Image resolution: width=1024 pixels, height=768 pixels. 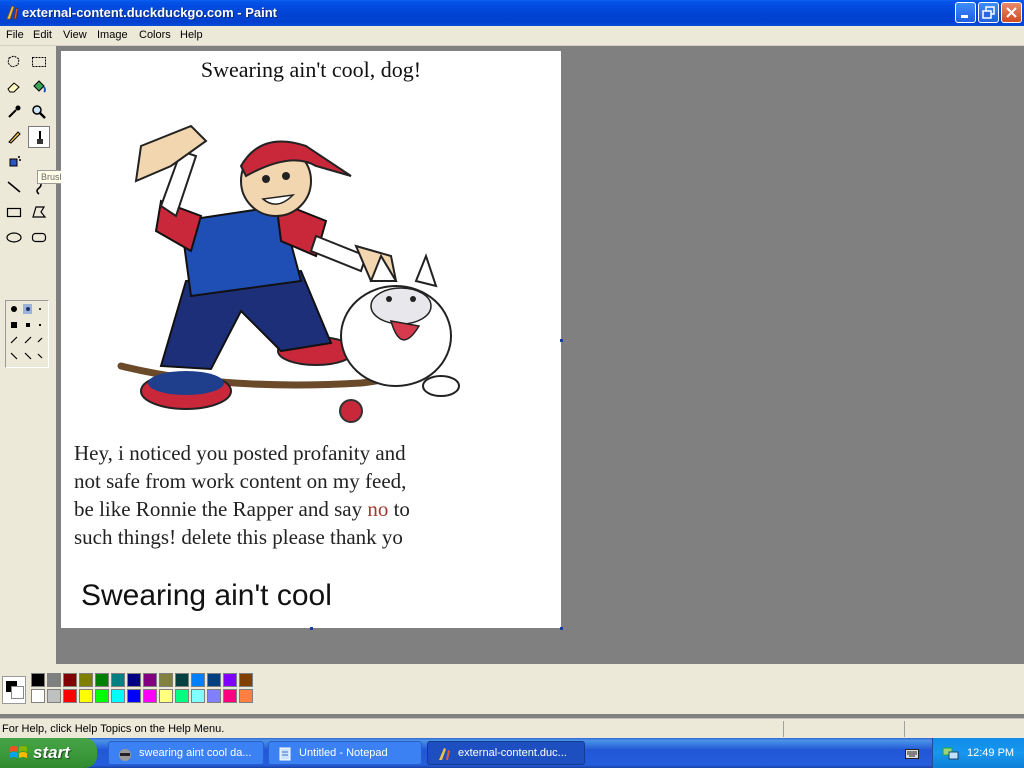 I want to click on notepad-icon, so click(x=285, y=754).